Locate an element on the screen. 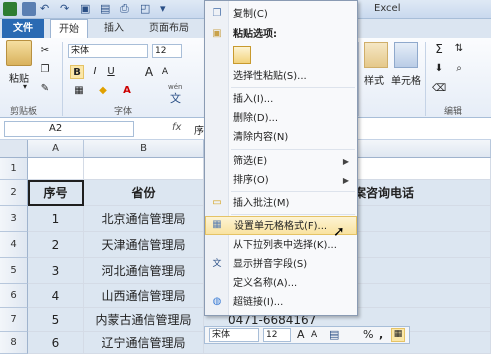  cells-icon is located at coordinates (406, 55).